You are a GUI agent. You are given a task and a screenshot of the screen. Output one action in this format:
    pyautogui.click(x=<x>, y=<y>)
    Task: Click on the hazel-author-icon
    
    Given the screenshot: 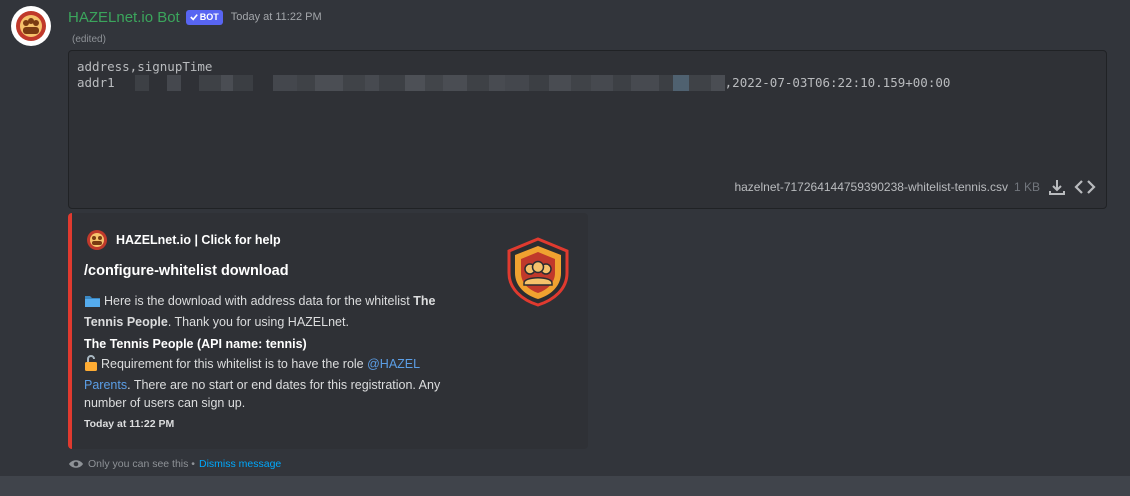 What is the action you would take?
    pyautogui.click(x=97, y=240)
    